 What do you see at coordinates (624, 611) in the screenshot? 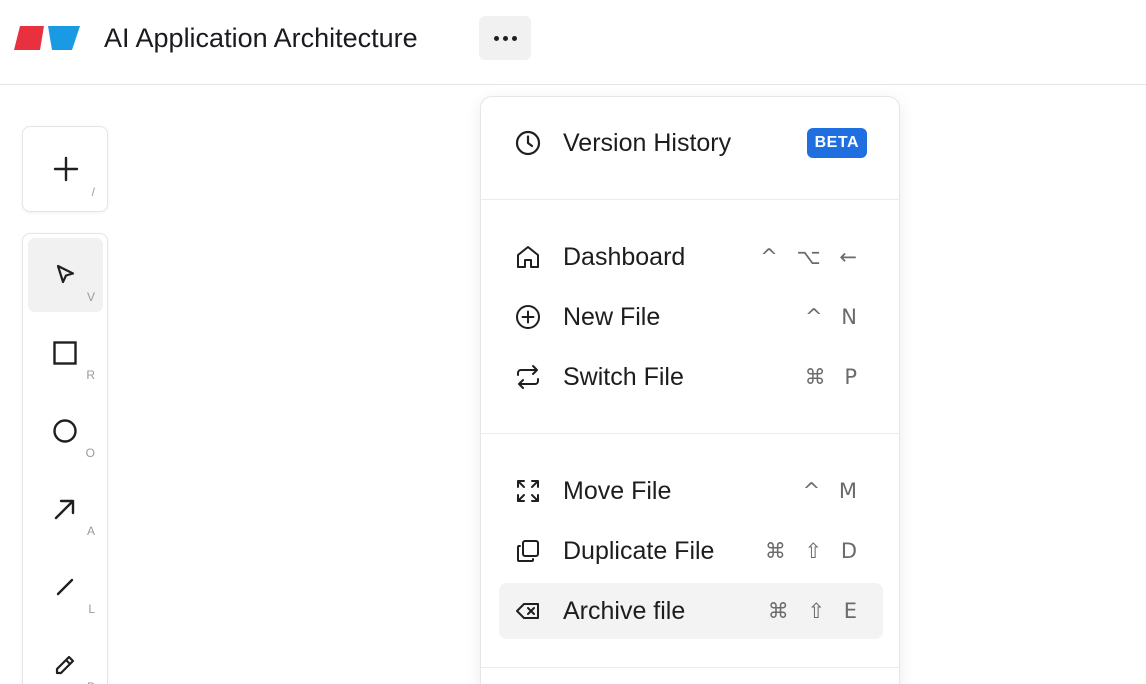
I see `menu-item-label: Archive file` at bounding box center [624, 611].